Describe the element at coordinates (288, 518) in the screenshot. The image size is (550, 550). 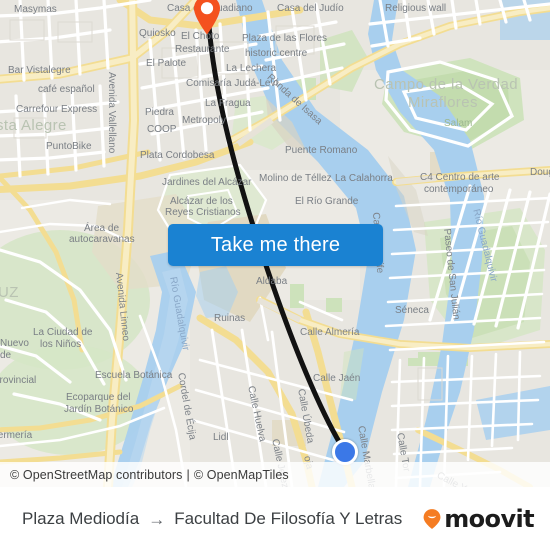
I see `route-destination-label: Facultad De Filosofía Y Letras` at that location.